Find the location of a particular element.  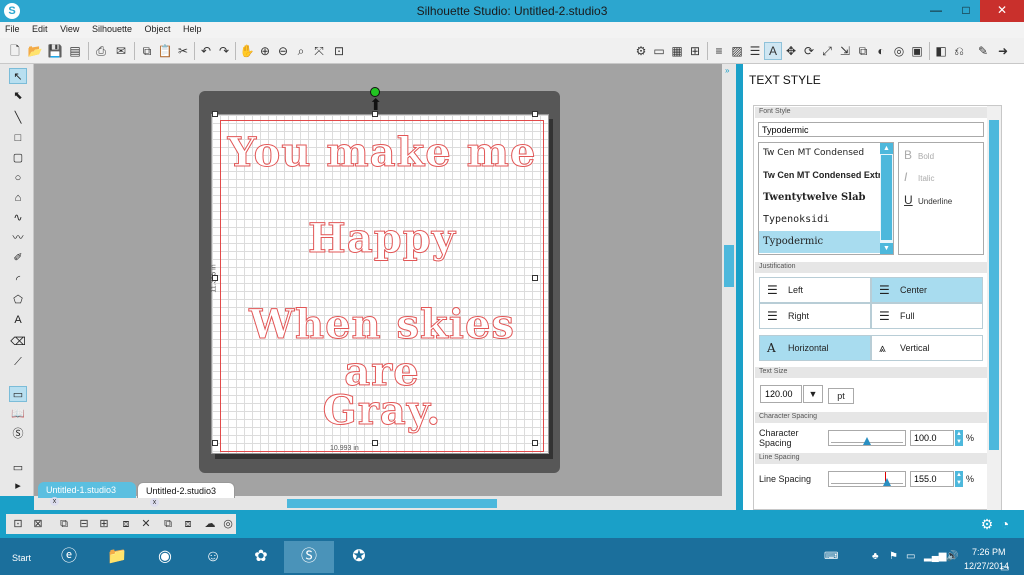

knife-tool-icon: ⟋ is located at coordinates (18, 362).